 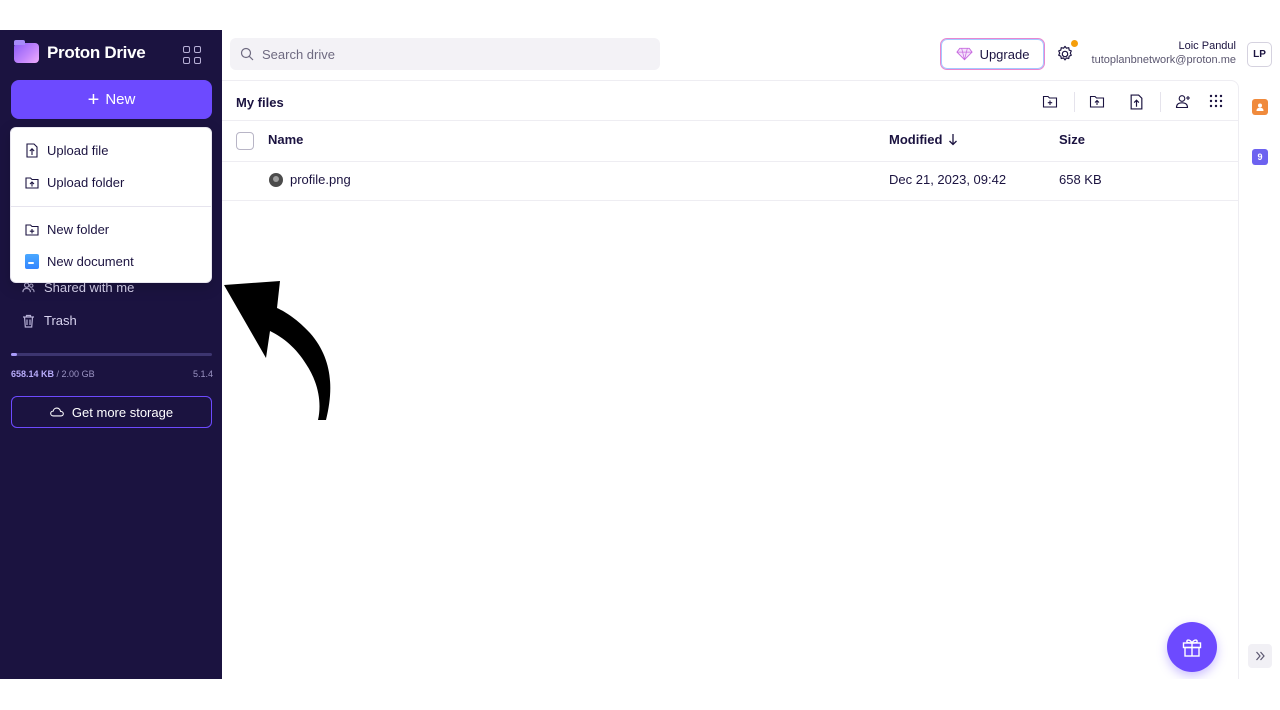 I want to click on add-user-icon, so click(x=1183, y=101).